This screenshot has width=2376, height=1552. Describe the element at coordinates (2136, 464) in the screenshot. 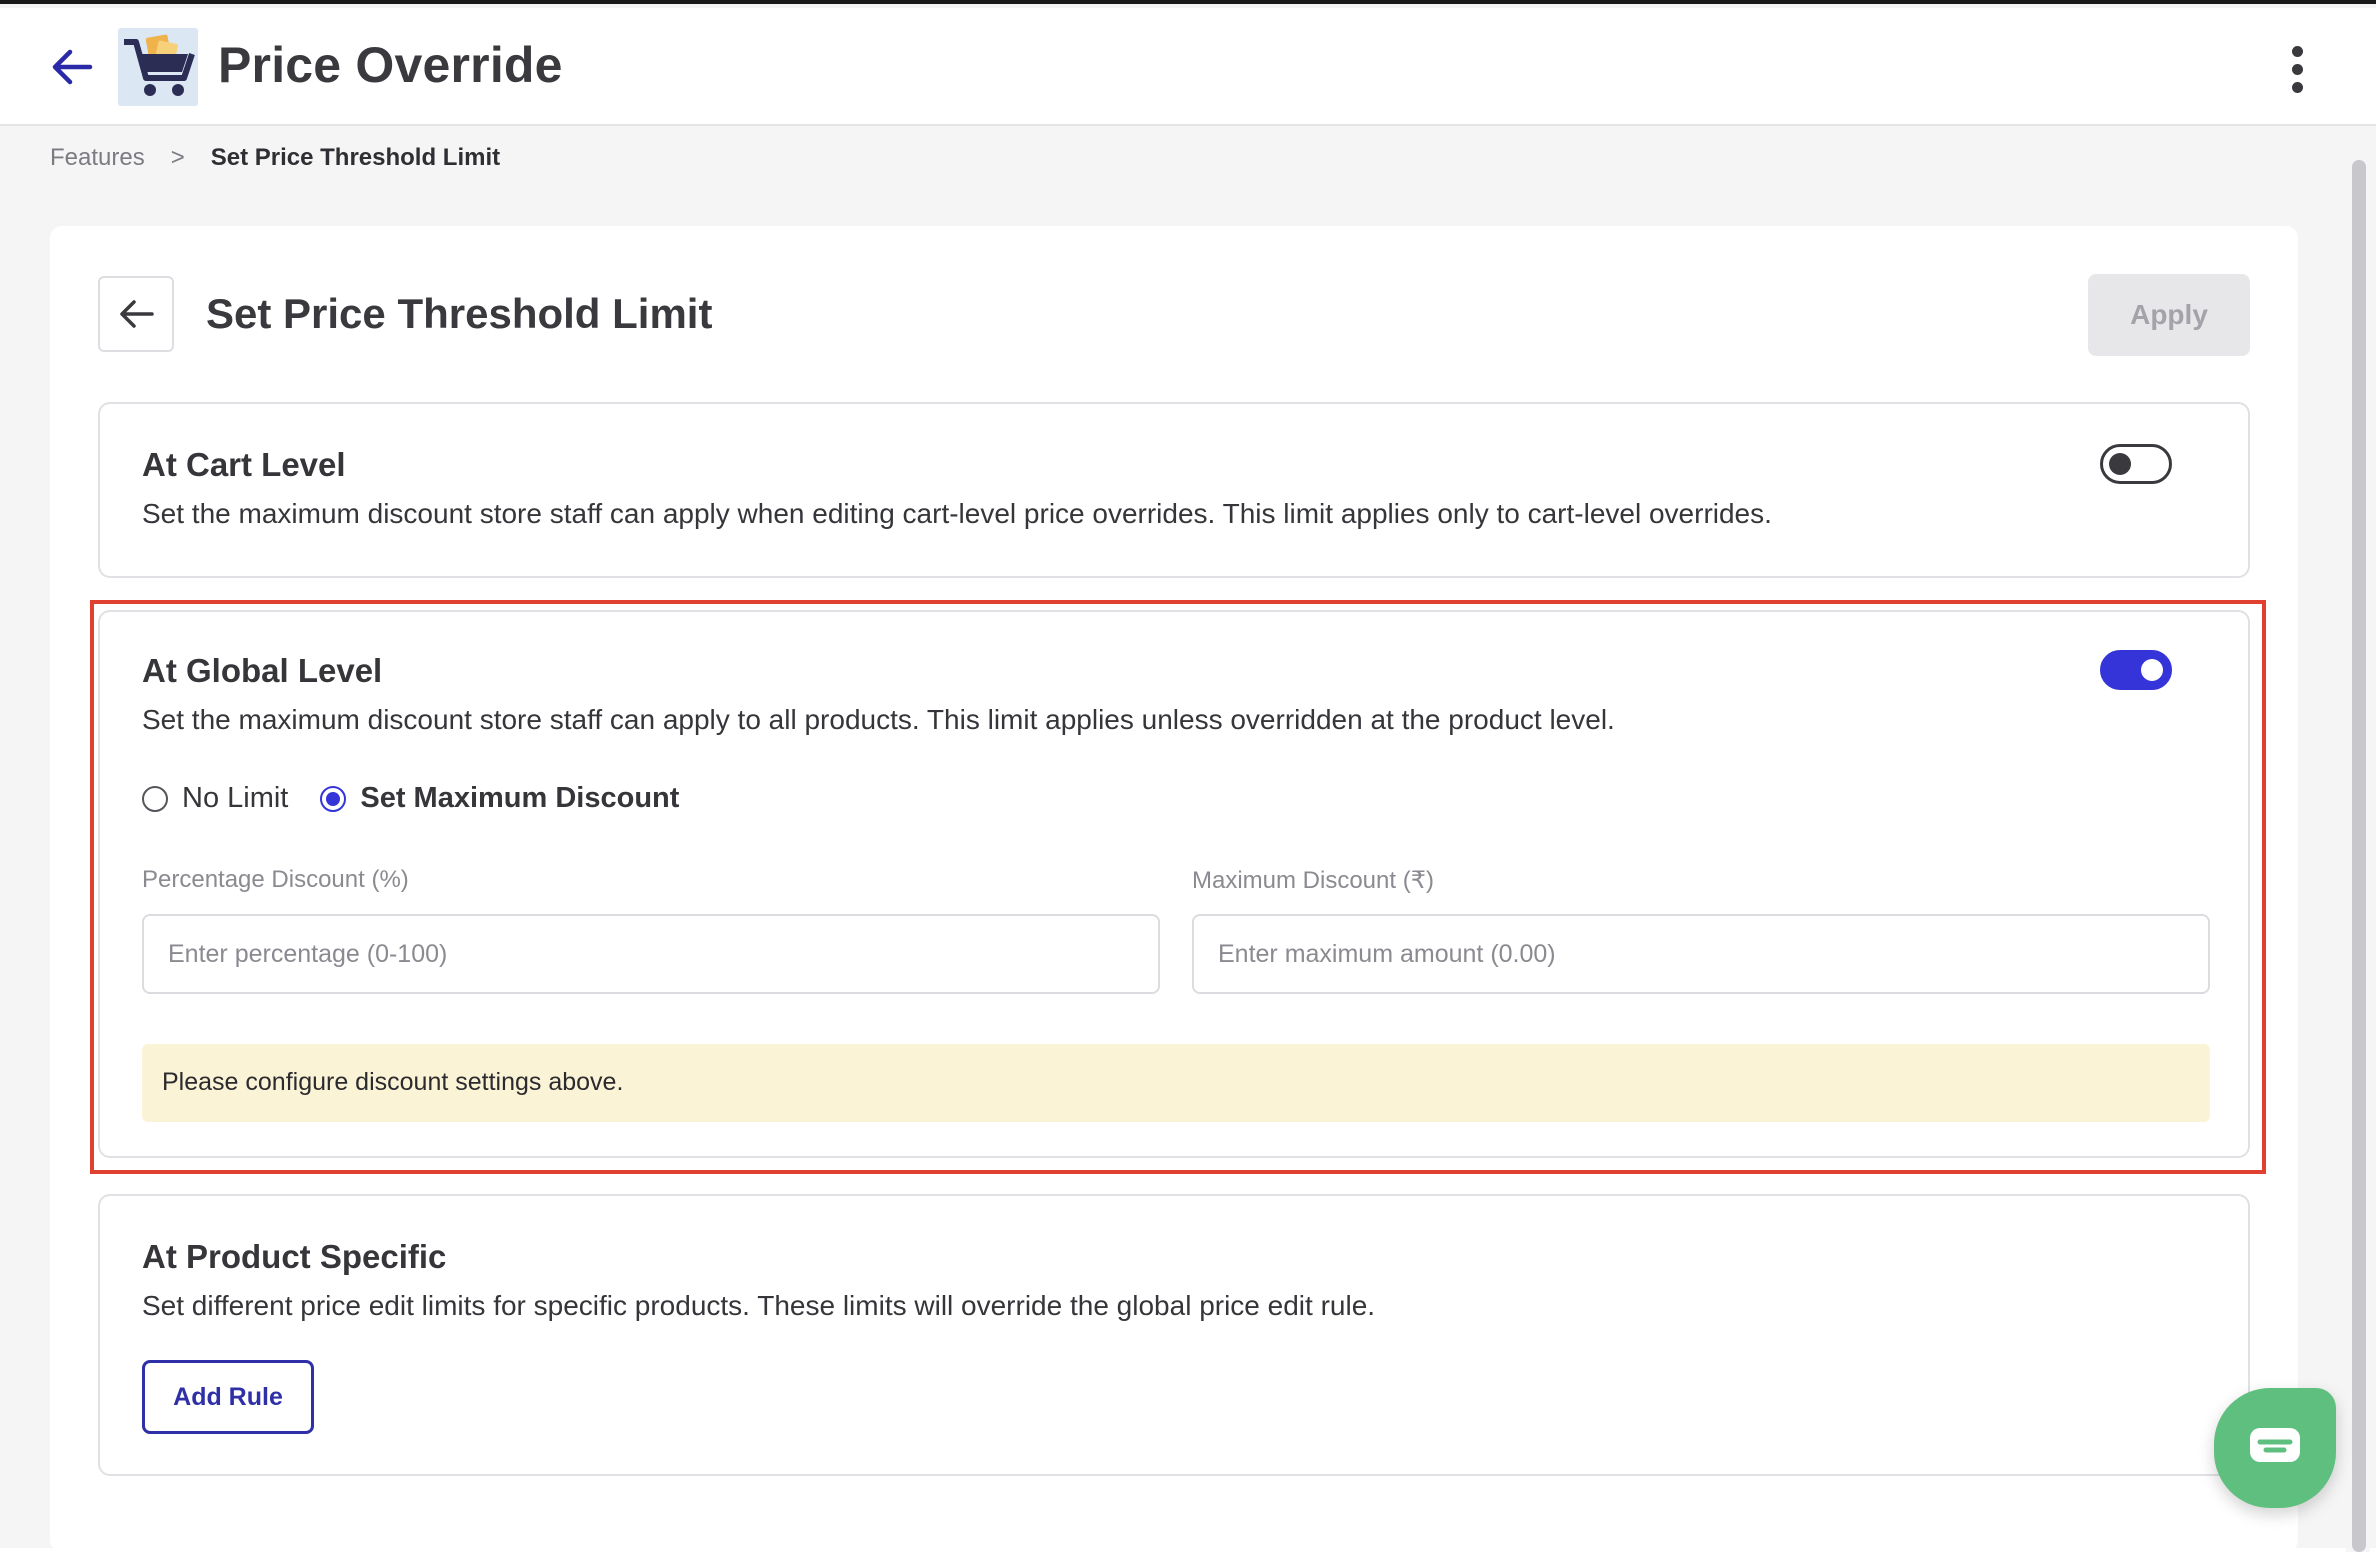

I see `cart-level-toggle` at that location.